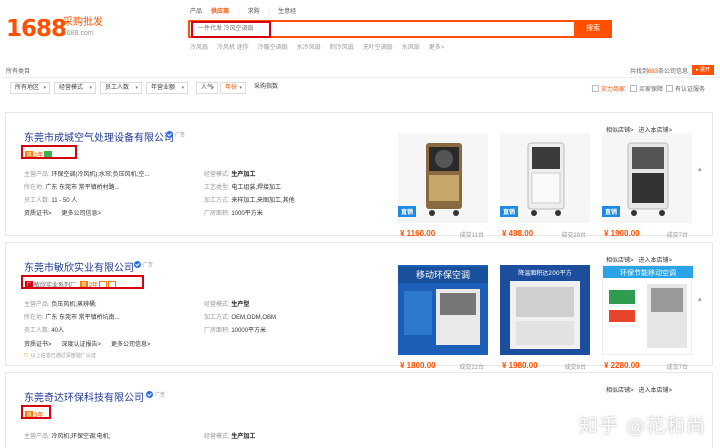 The height and width of the screenshot is (448, 720). Describe the element at coordinates (84, 396) in the screenshot. I see `company-name-link: 东莞奇达环保科技有限公司` at that location.